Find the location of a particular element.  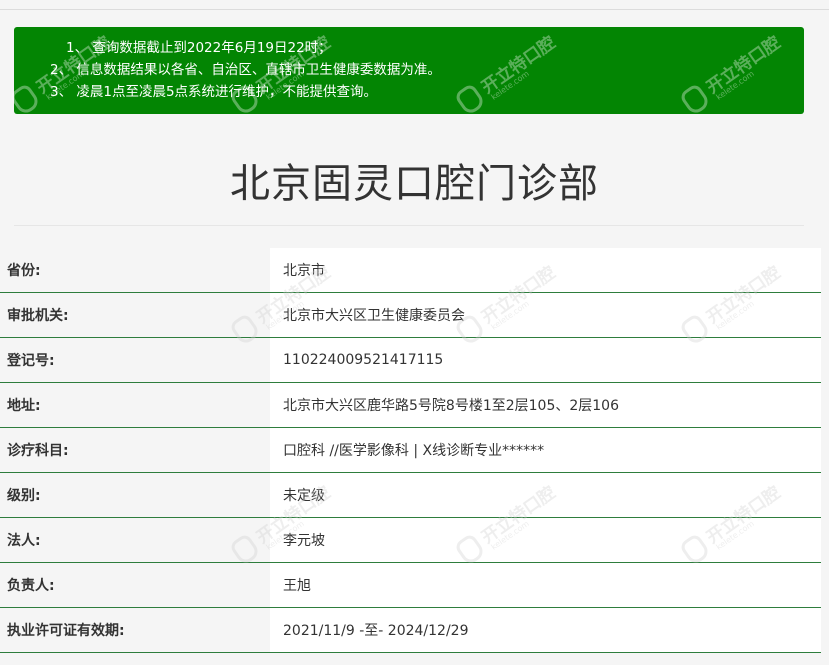

row-label: 省份: is located at coordinates (135, 270).